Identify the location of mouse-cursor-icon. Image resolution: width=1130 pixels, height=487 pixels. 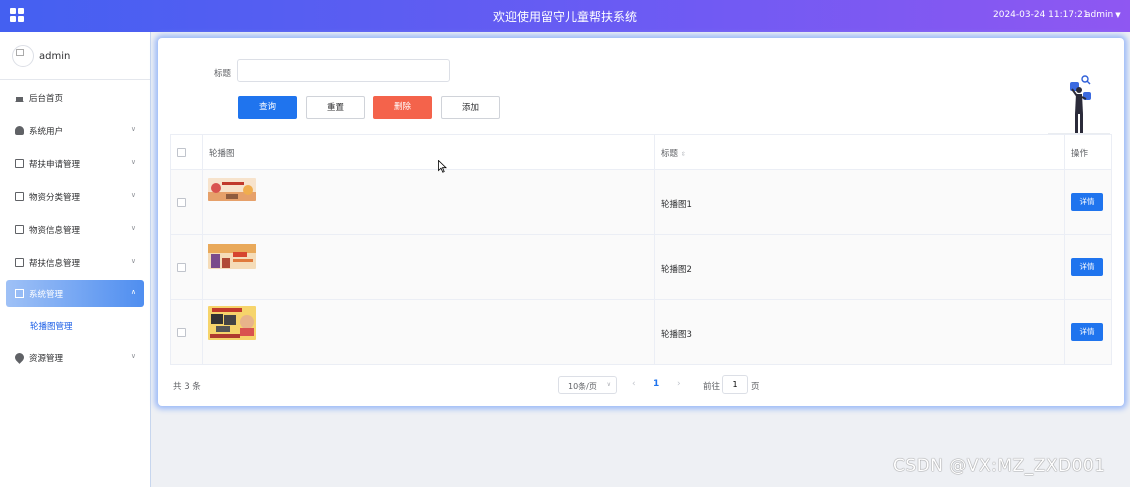
(442, 166).